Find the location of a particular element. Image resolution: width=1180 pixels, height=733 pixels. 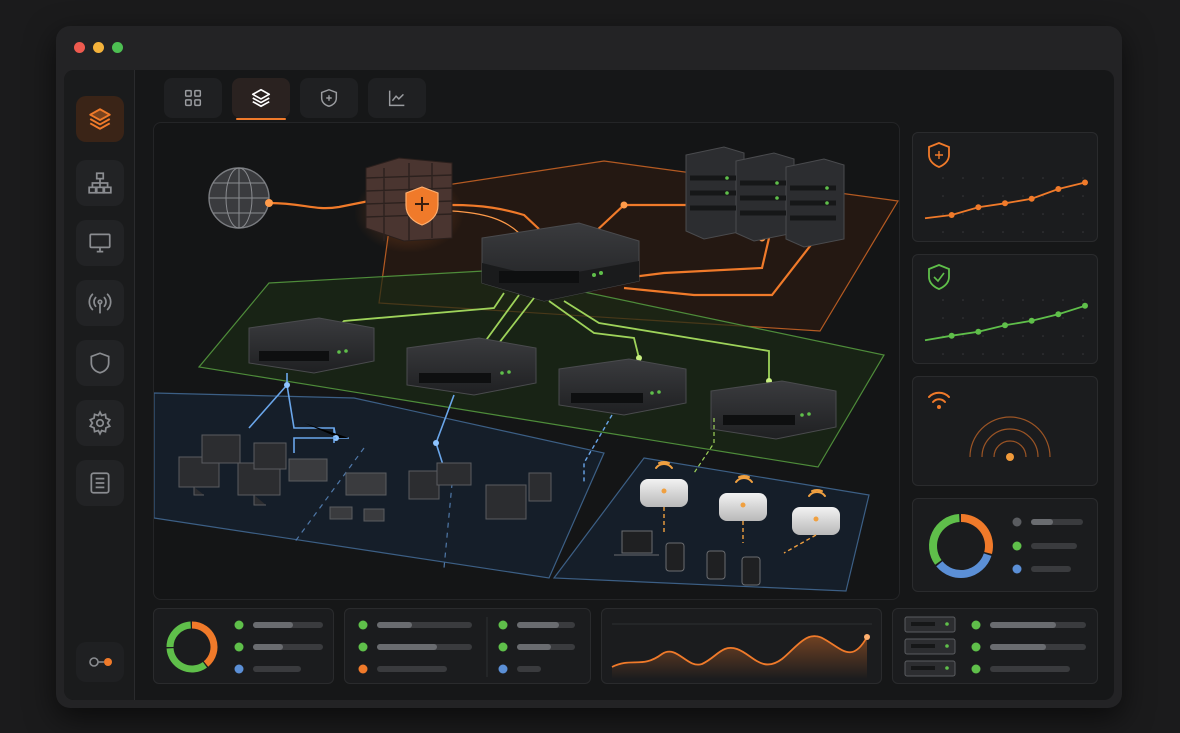

list-icon is located at coordinates (100, 483).